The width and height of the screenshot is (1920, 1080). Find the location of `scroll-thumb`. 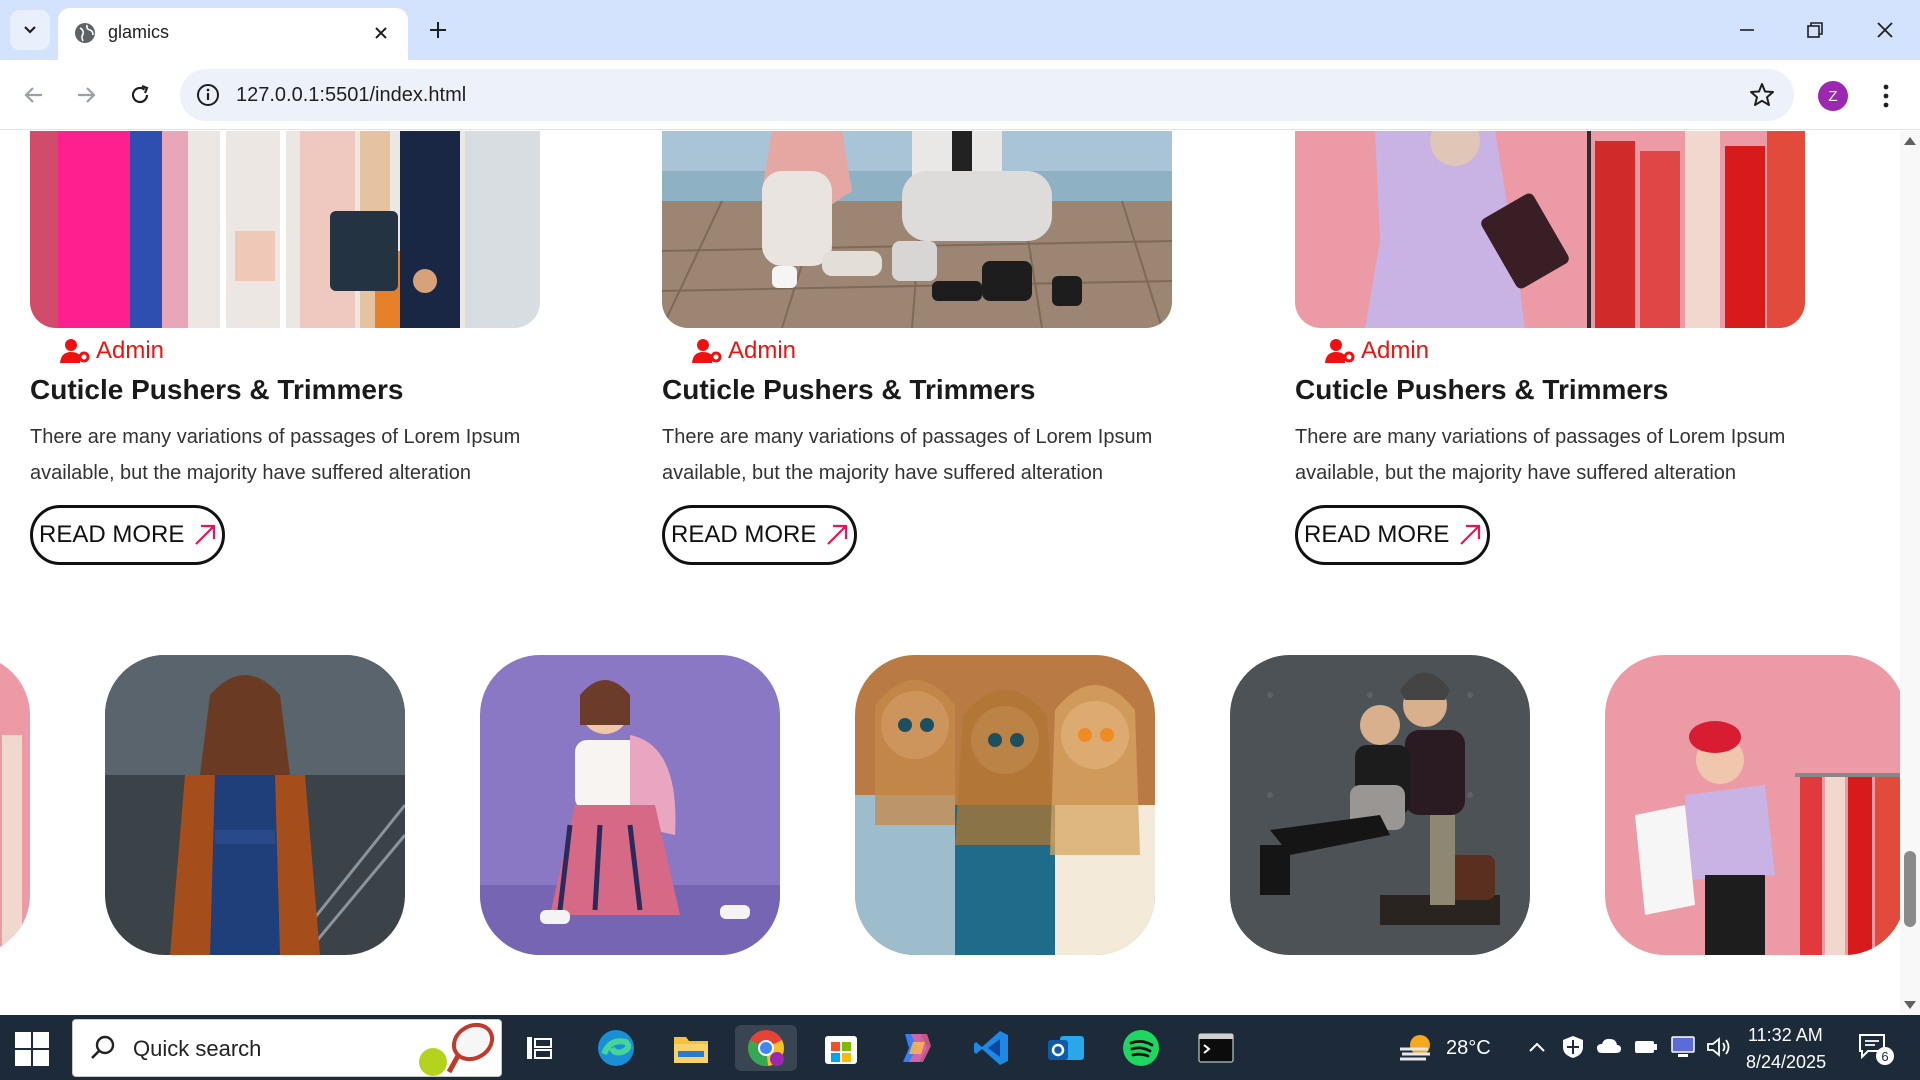

scroll-thumb is located at coordinates (1910, 889).